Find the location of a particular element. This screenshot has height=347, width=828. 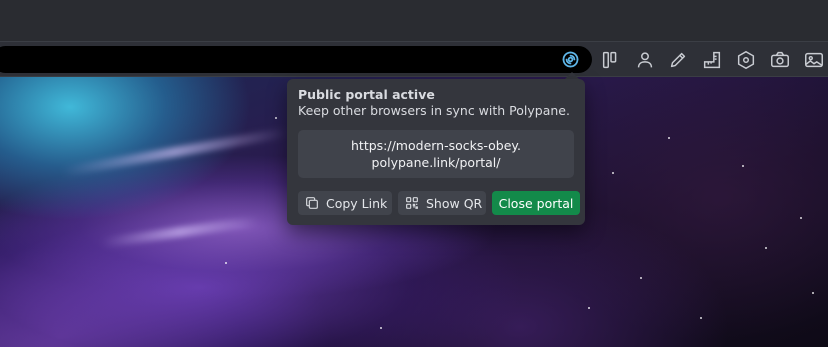

show-qr-label: Show QR is located at coordinates (454, 203).